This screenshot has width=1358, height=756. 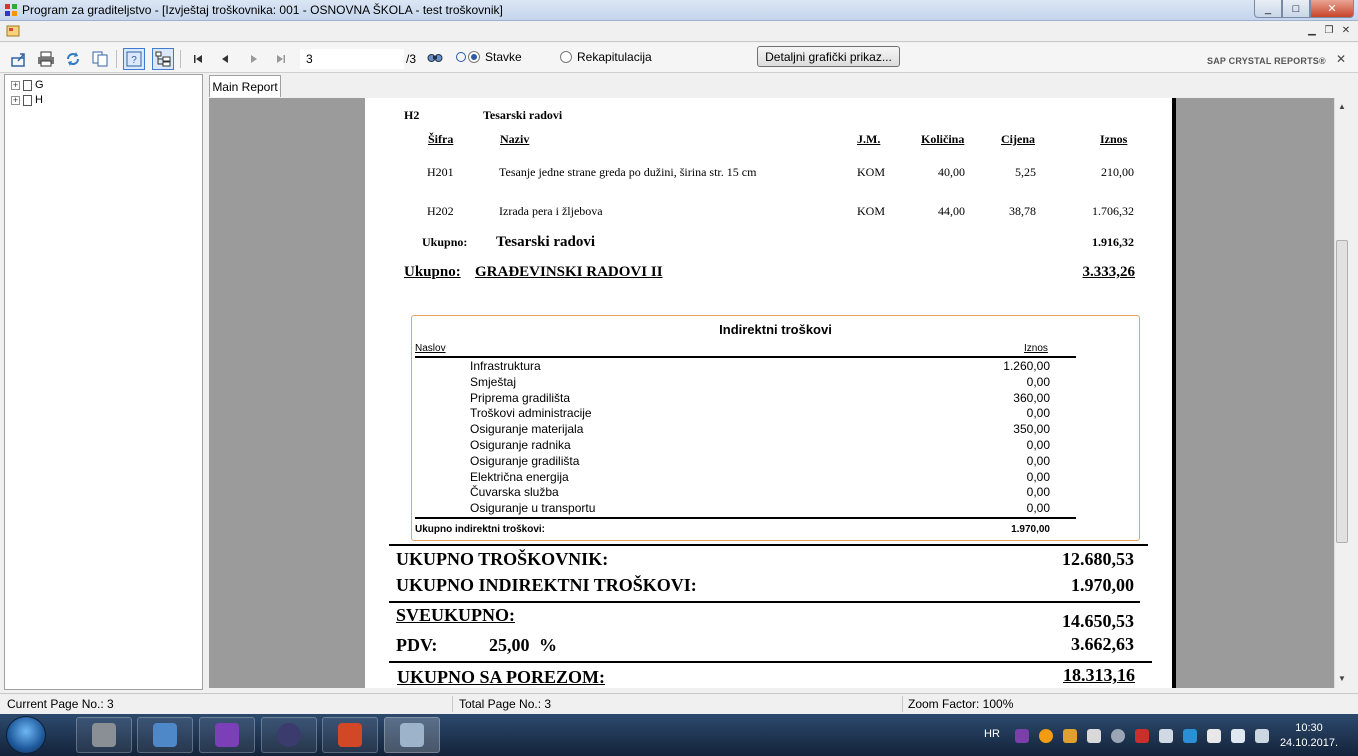 I want to click on mdi-minimize-icon: ▁, so click(x=1312, y=30).